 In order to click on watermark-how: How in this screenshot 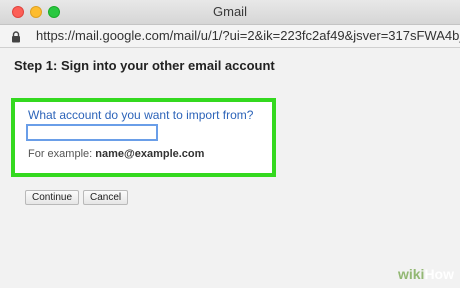, I will do `click(439, 274)`.